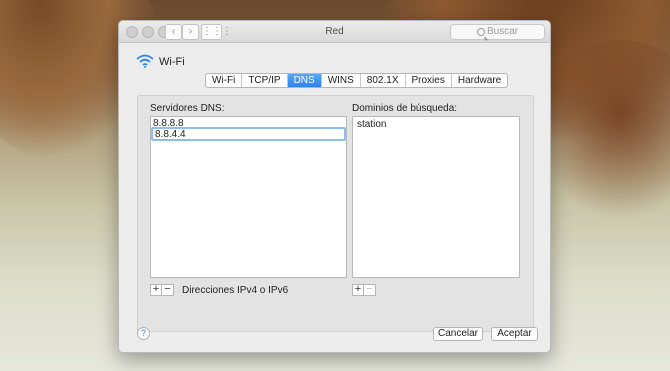 Image resolution: width=670 pixels, height=371 pixels. I want to click on search-domains-list: station, so click(436, 197).